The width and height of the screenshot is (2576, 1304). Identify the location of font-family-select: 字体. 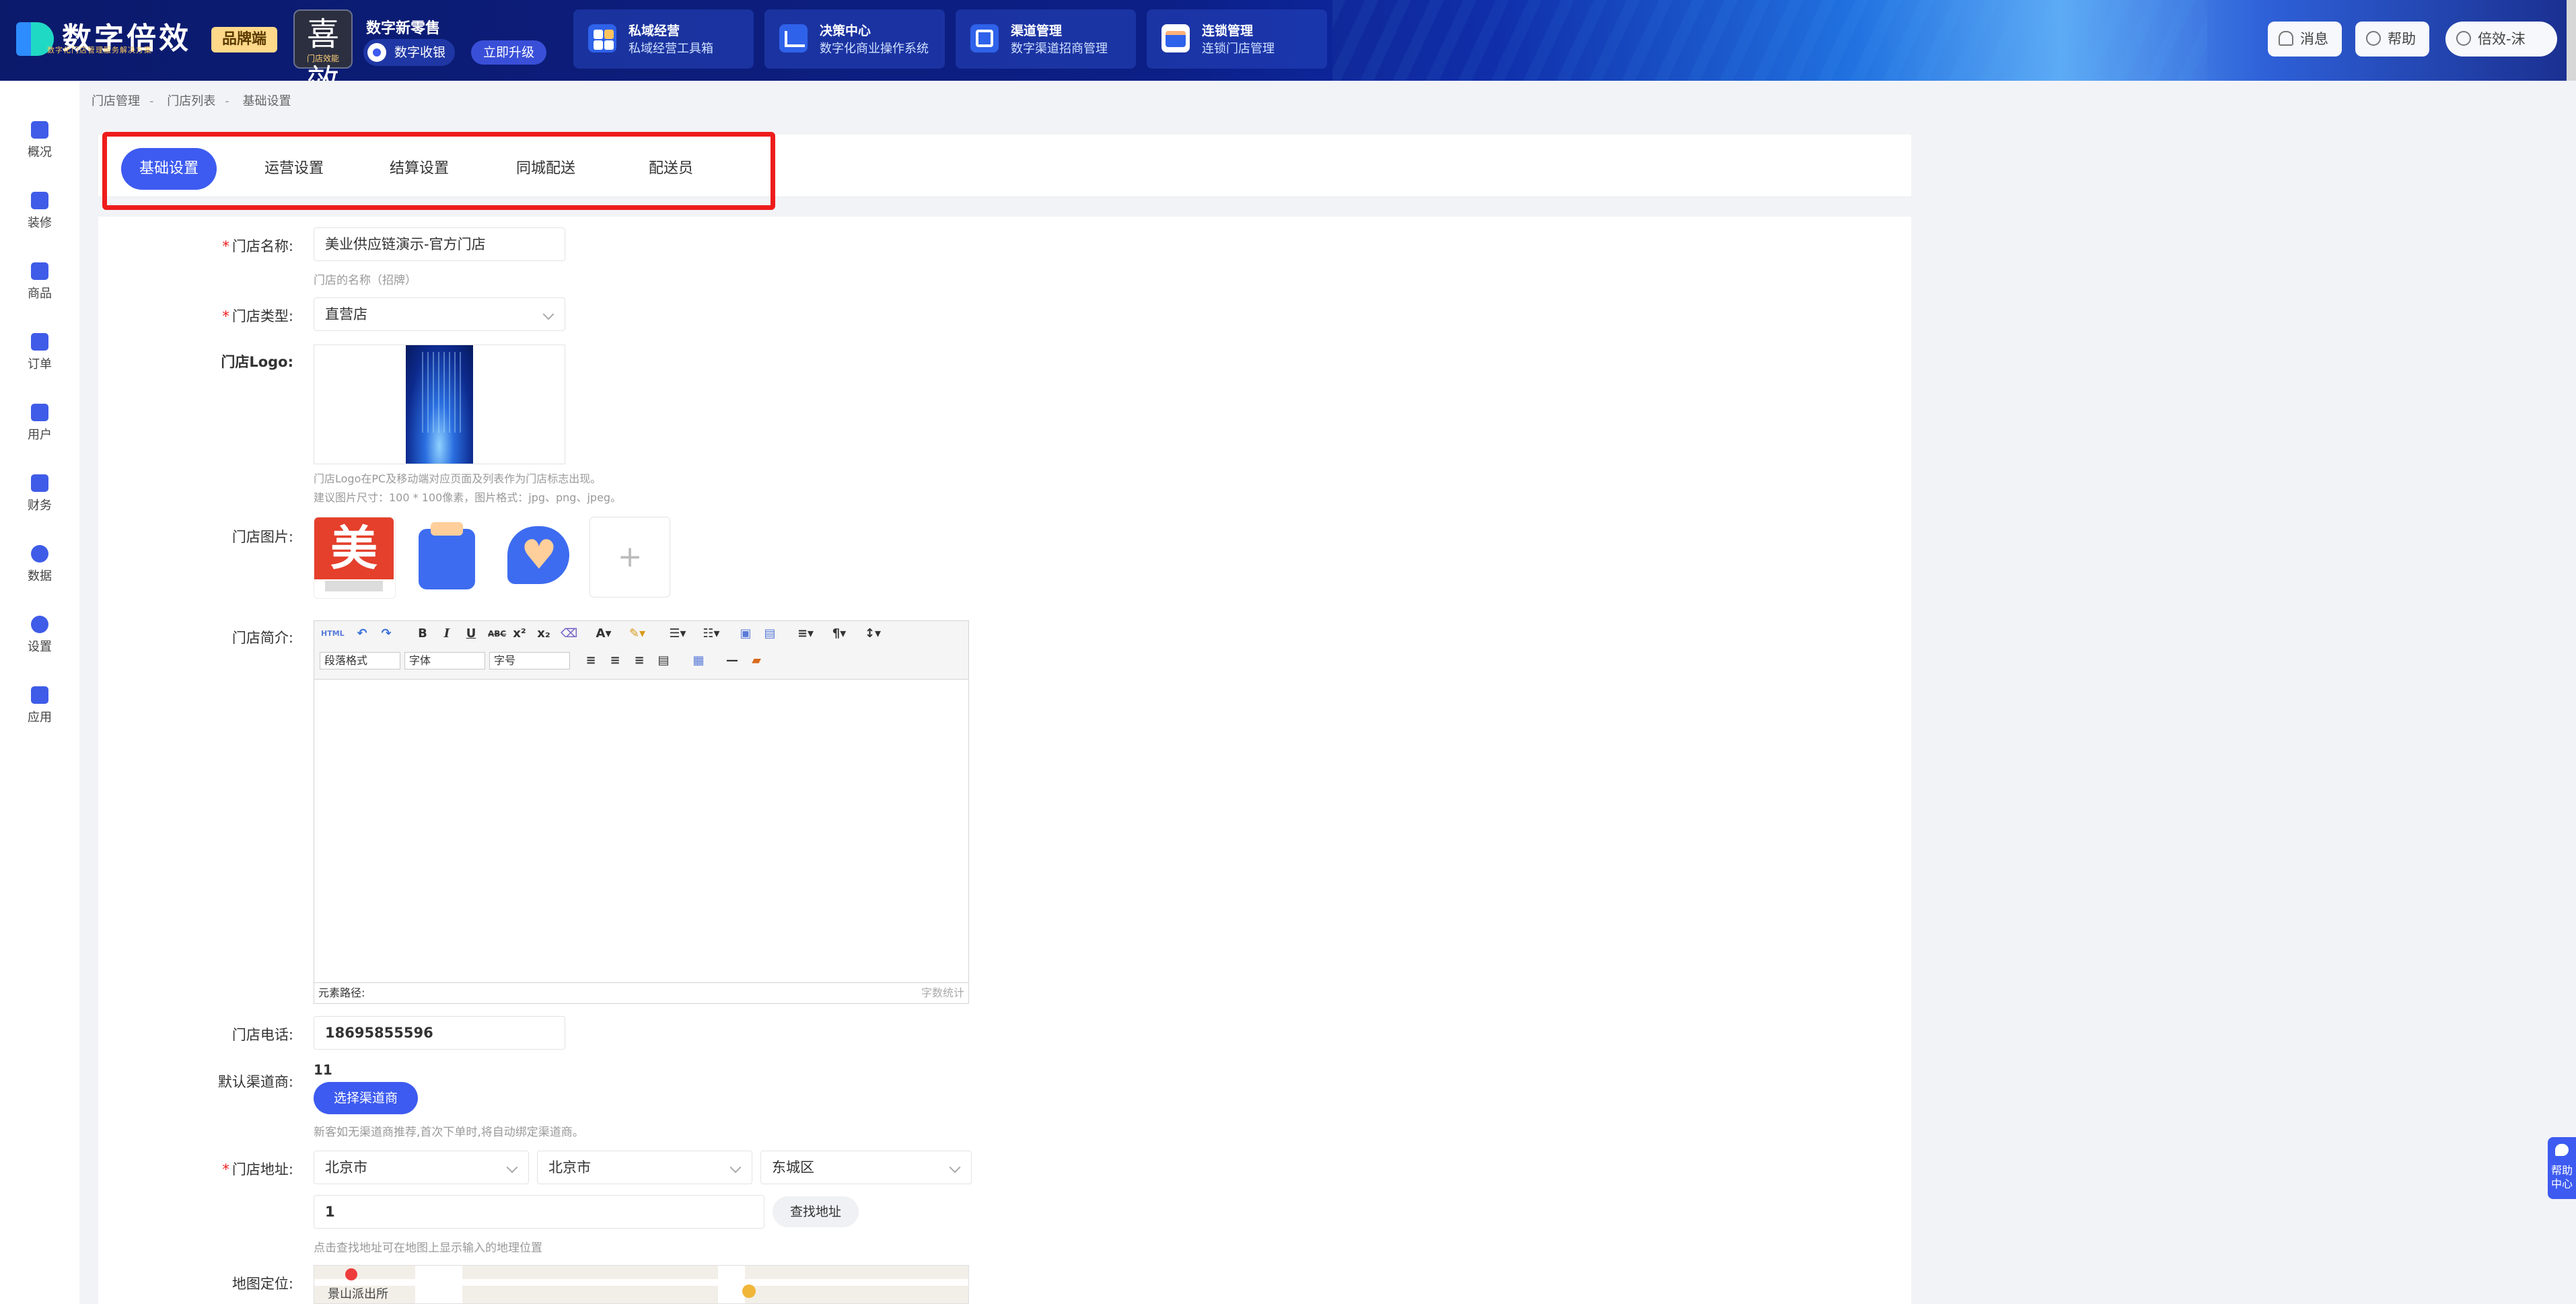
(444, 660).